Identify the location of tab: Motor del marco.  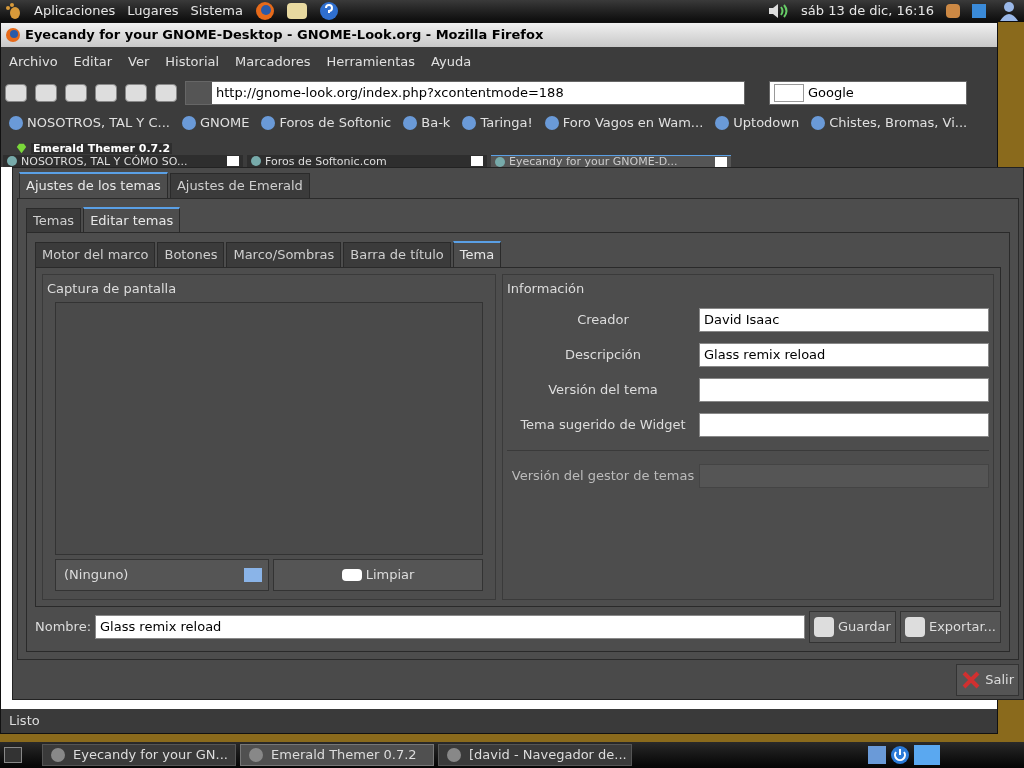
(95, 254).